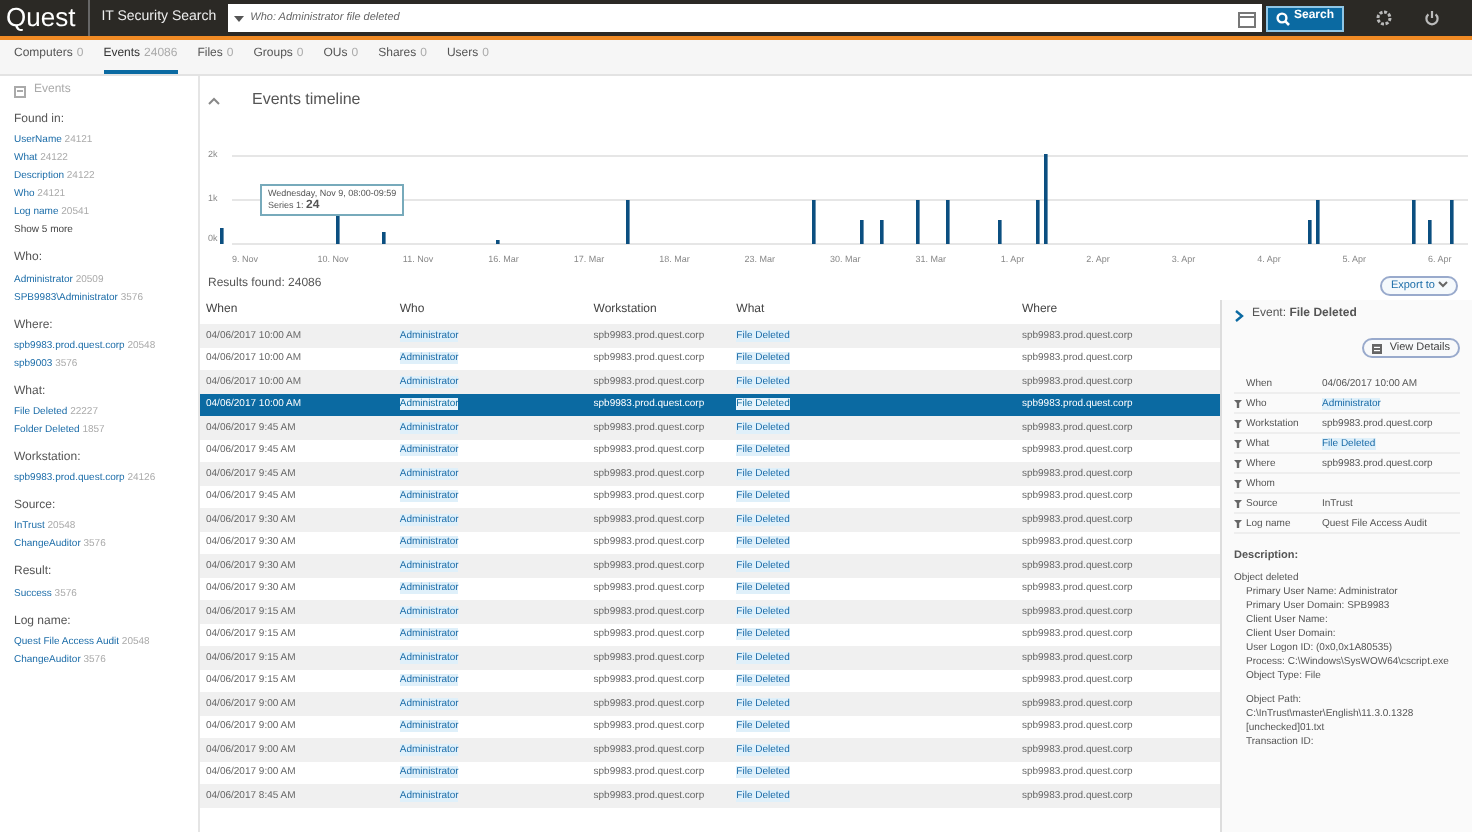  Describe the element at coordinates (1239, 315) in the screenshot. I see `chevron-icon` at that location.